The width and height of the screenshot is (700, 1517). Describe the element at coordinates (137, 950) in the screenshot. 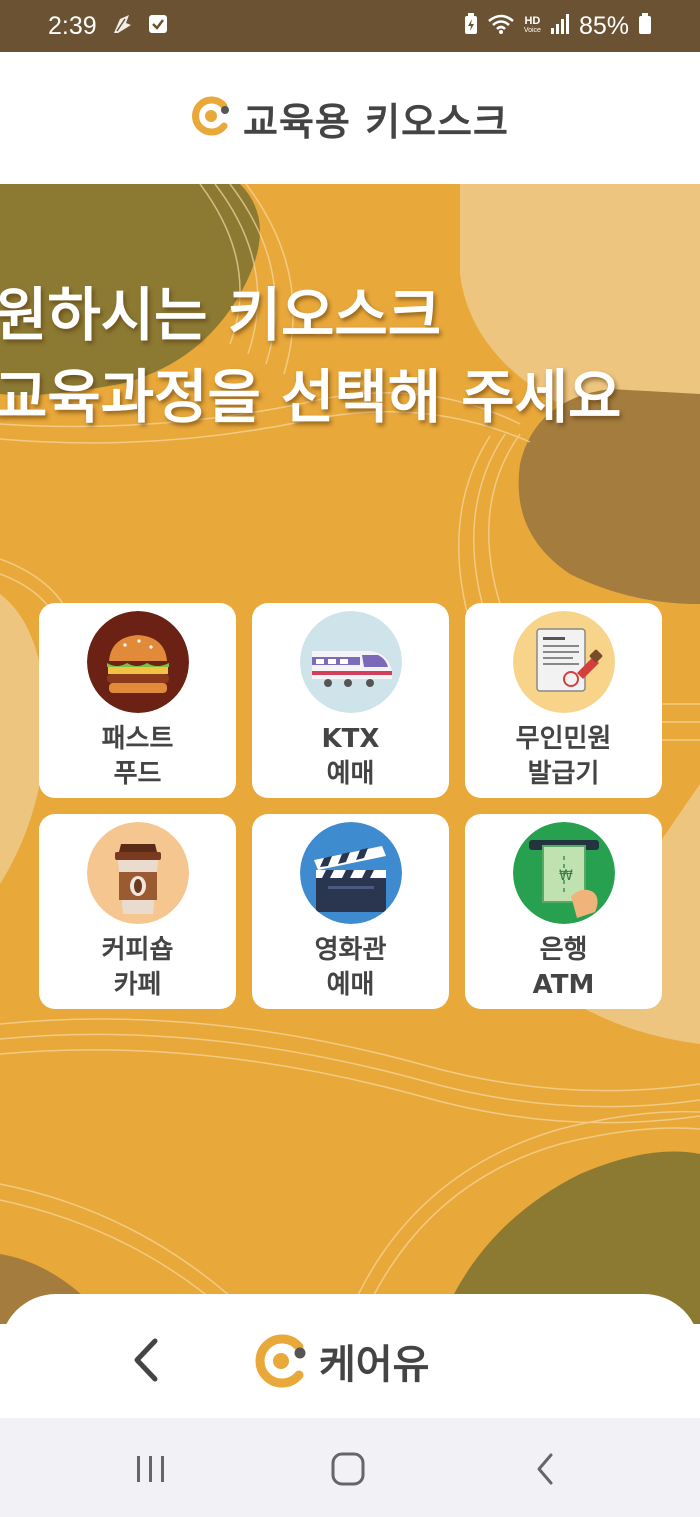

I see `label-line-1: 커피숍` at that location.